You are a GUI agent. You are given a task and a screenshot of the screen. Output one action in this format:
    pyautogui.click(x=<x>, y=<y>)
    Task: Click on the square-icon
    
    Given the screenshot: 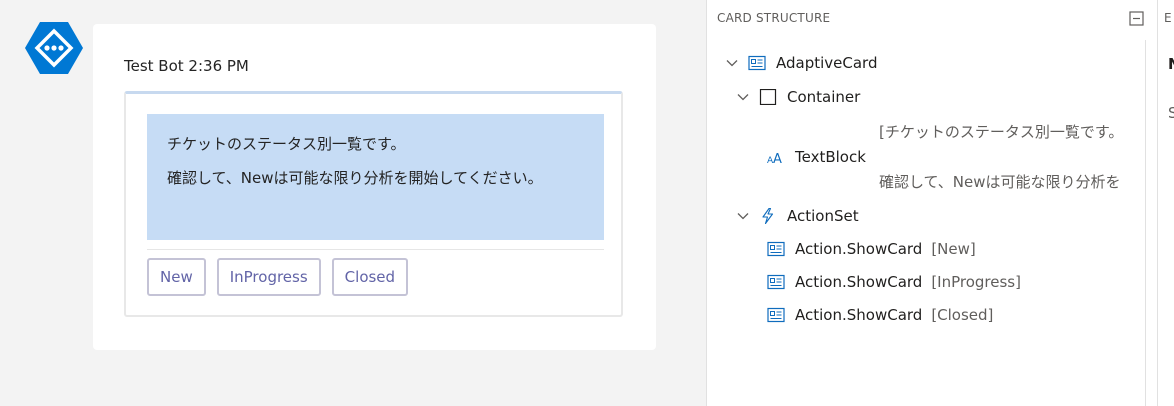 What is the action you would take?
    pyautogui.click(x=768, y=97)
    